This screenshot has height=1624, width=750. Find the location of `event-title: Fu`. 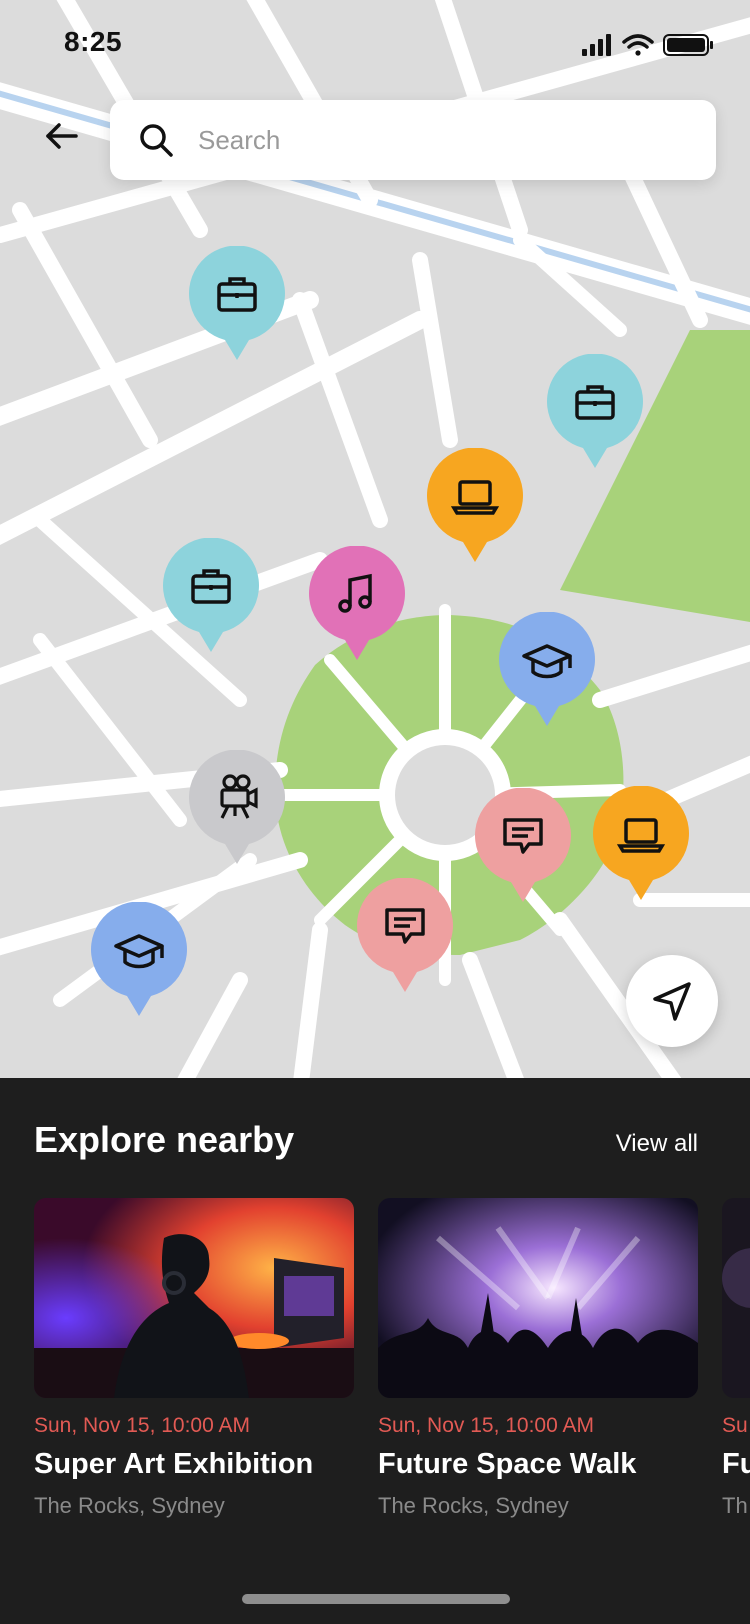

event-title: Fu is located at coordinates (736, 1464).